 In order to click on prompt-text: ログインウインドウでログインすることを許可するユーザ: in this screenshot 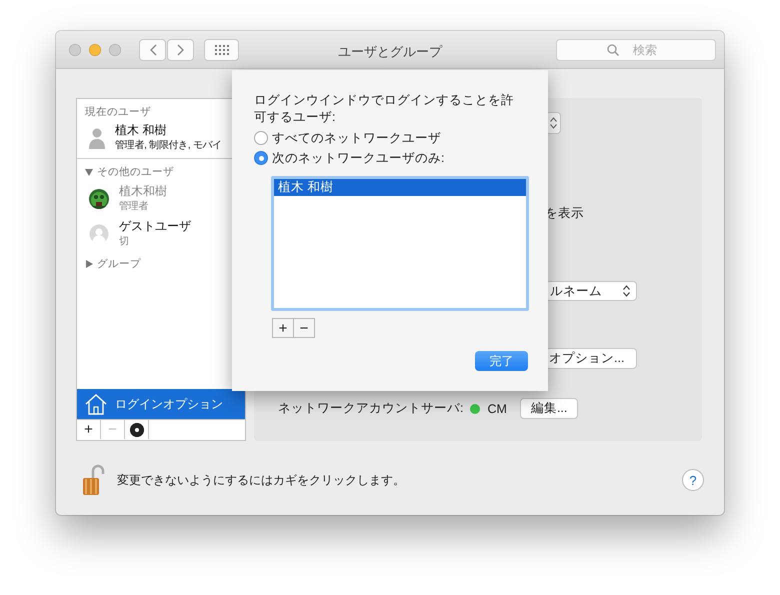, I will do `click(384, 109)`.